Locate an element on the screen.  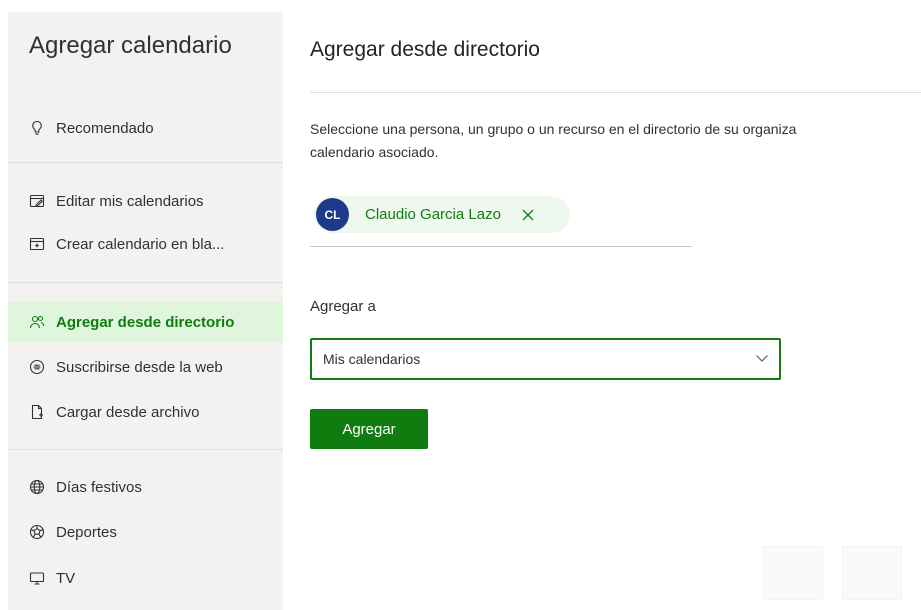
sidebar-item-label: Cargar desde archivo is located at coordinates (128, 412).